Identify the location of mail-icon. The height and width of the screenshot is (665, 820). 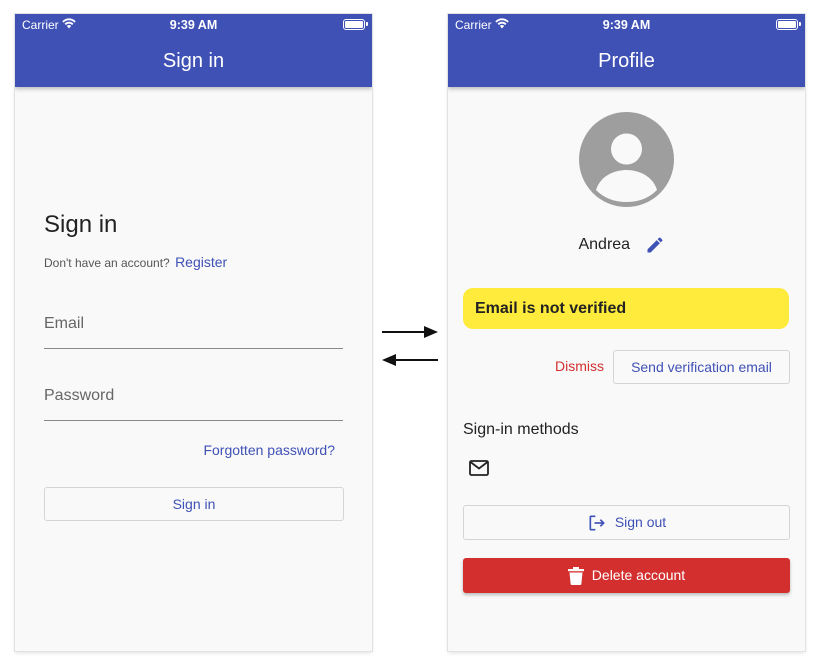
(479, 468).